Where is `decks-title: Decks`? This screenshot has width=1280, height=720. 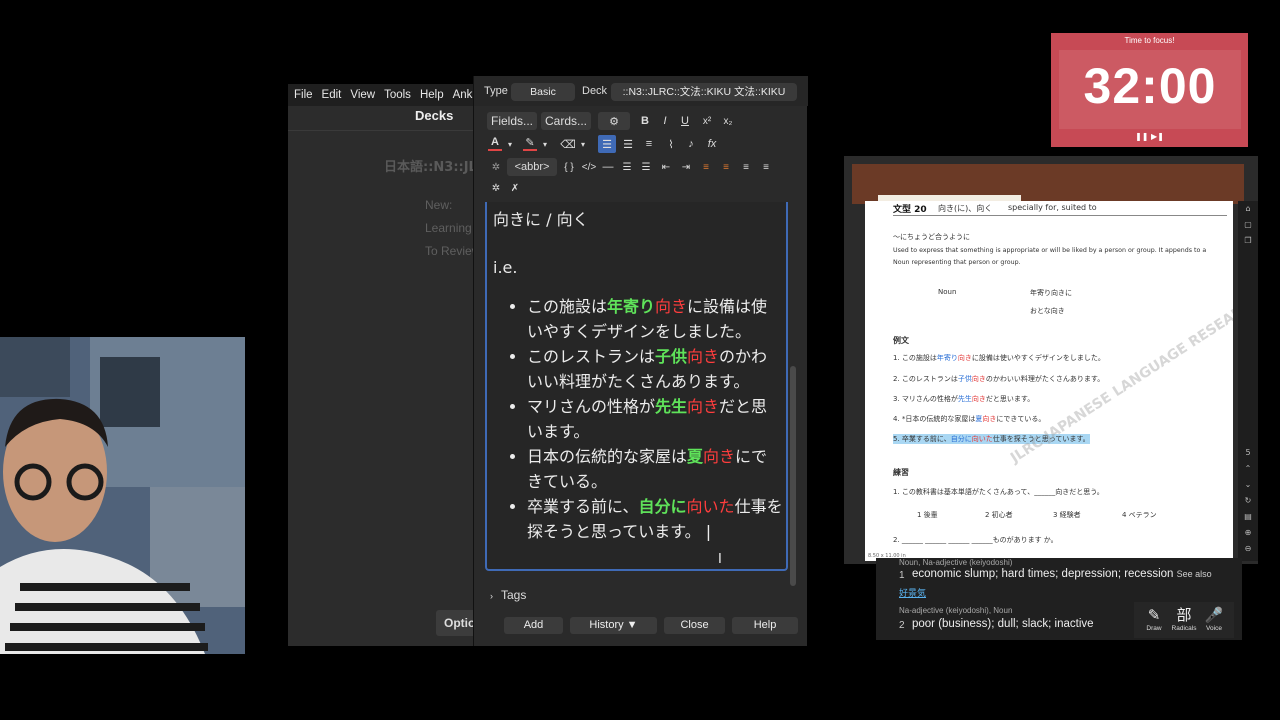 decks-title: Decks is located at coordinates (434, 115).